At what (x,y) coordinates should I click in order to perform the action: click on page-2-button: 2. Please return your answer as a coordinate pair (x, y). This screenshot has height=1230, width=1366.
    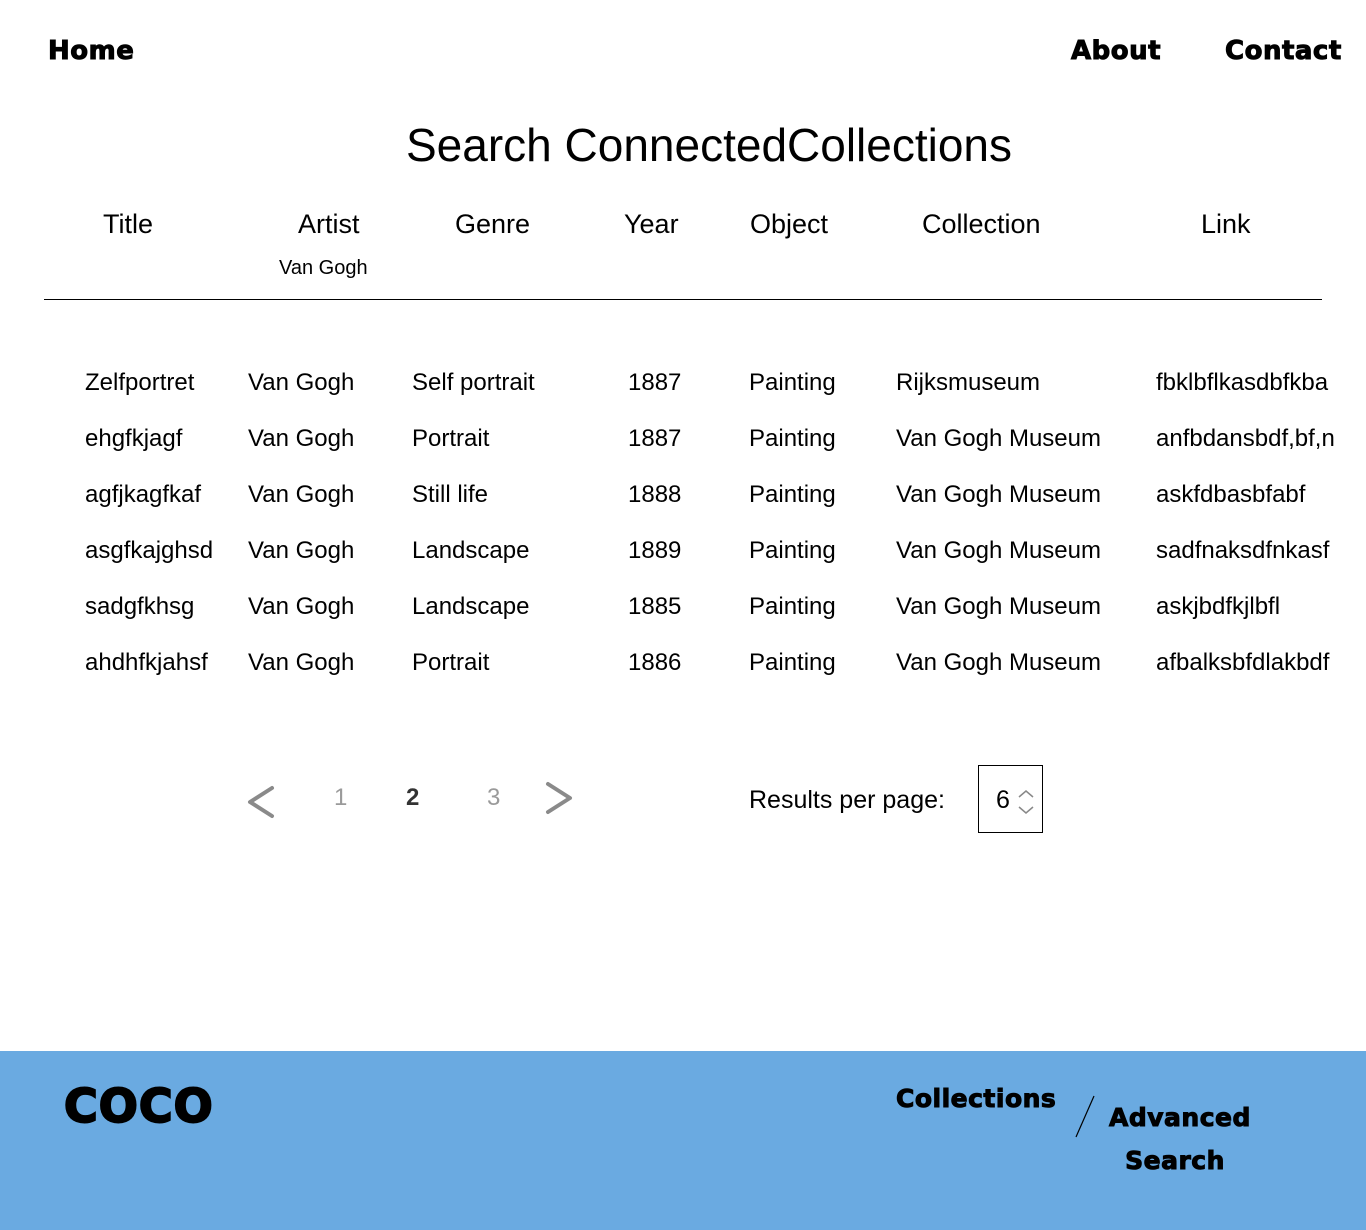
    Looking at the image, I should click on (412, 798).